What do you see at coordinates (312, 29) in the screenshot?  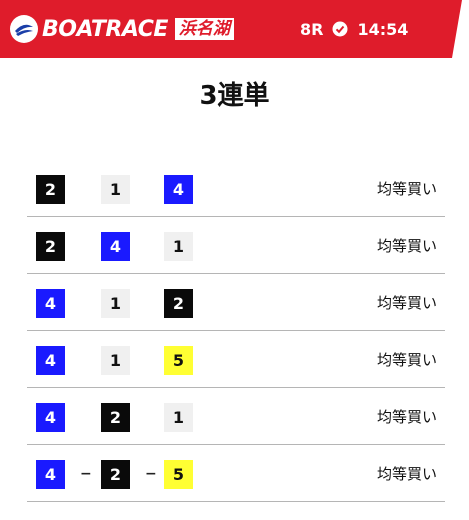 I see `race-number: 8R` at bounding box center [312, 29].